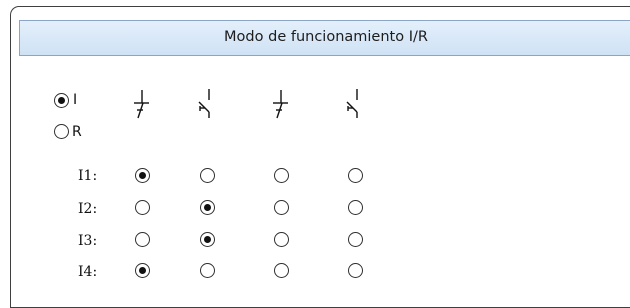 The width and height of the screenshot is (630, 308). What do you see at coordinates (207, 207) in the screenshot?
I see `grid-radio-i2-col2` at bounding box center [207, 207].